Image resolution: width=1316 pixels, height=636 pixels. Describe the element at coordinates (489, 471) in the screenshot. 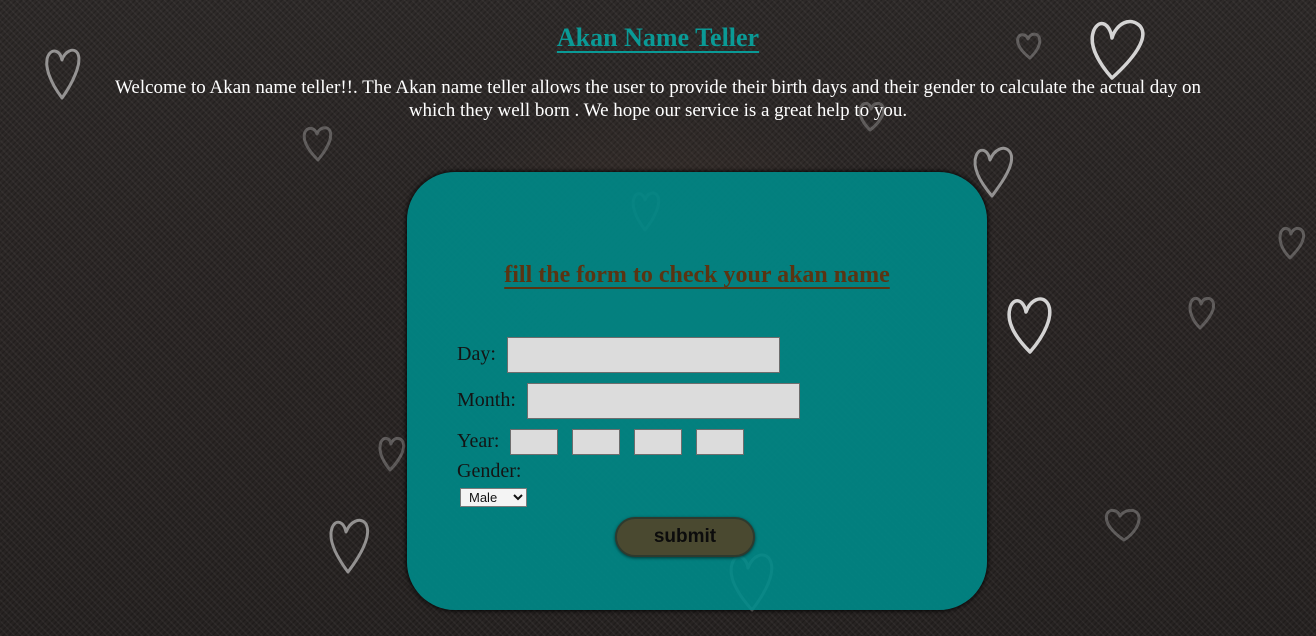

I see `gender-label: Gender:` at that location.